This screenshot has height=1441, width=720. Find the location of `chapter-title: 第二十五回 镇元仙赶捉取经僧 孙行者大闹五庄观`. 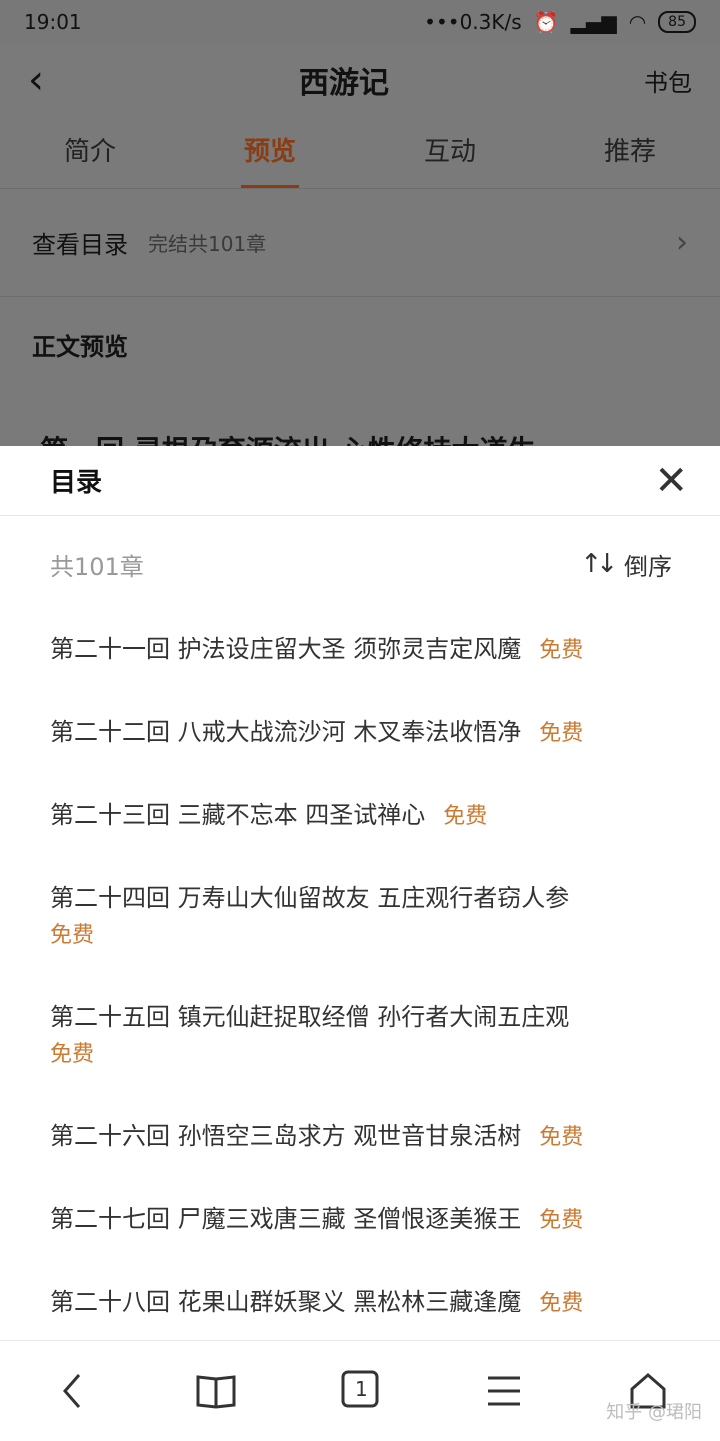

chapter-title: 第二十五回 镇元仙赶捉取经僧 孙行者大闹五庄观 is located at coordinates (310, 1017).